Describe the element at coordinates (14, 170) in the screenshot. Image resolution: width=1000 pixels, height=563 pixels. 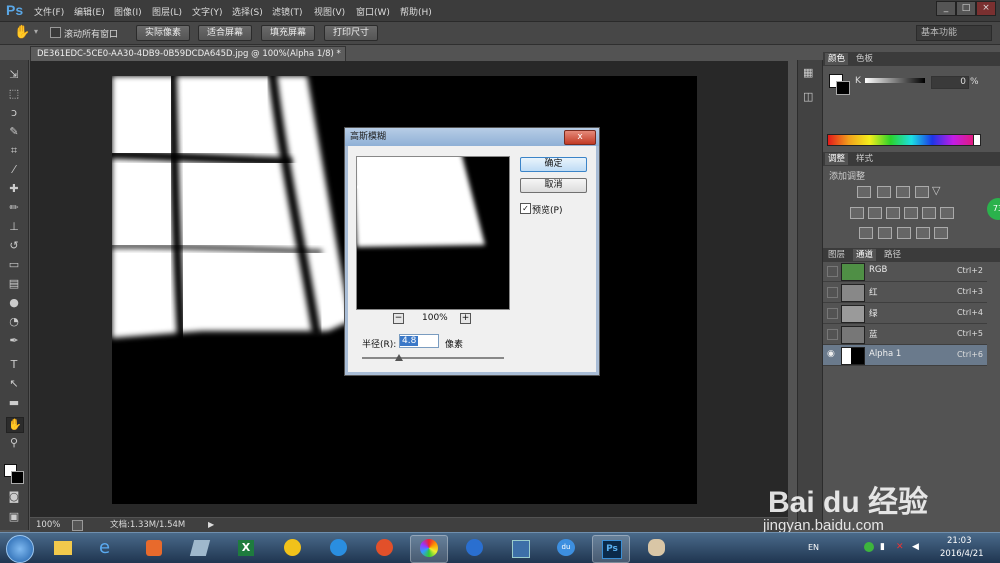
I see `eyedropper-tool-icon: ⁄` at that location.